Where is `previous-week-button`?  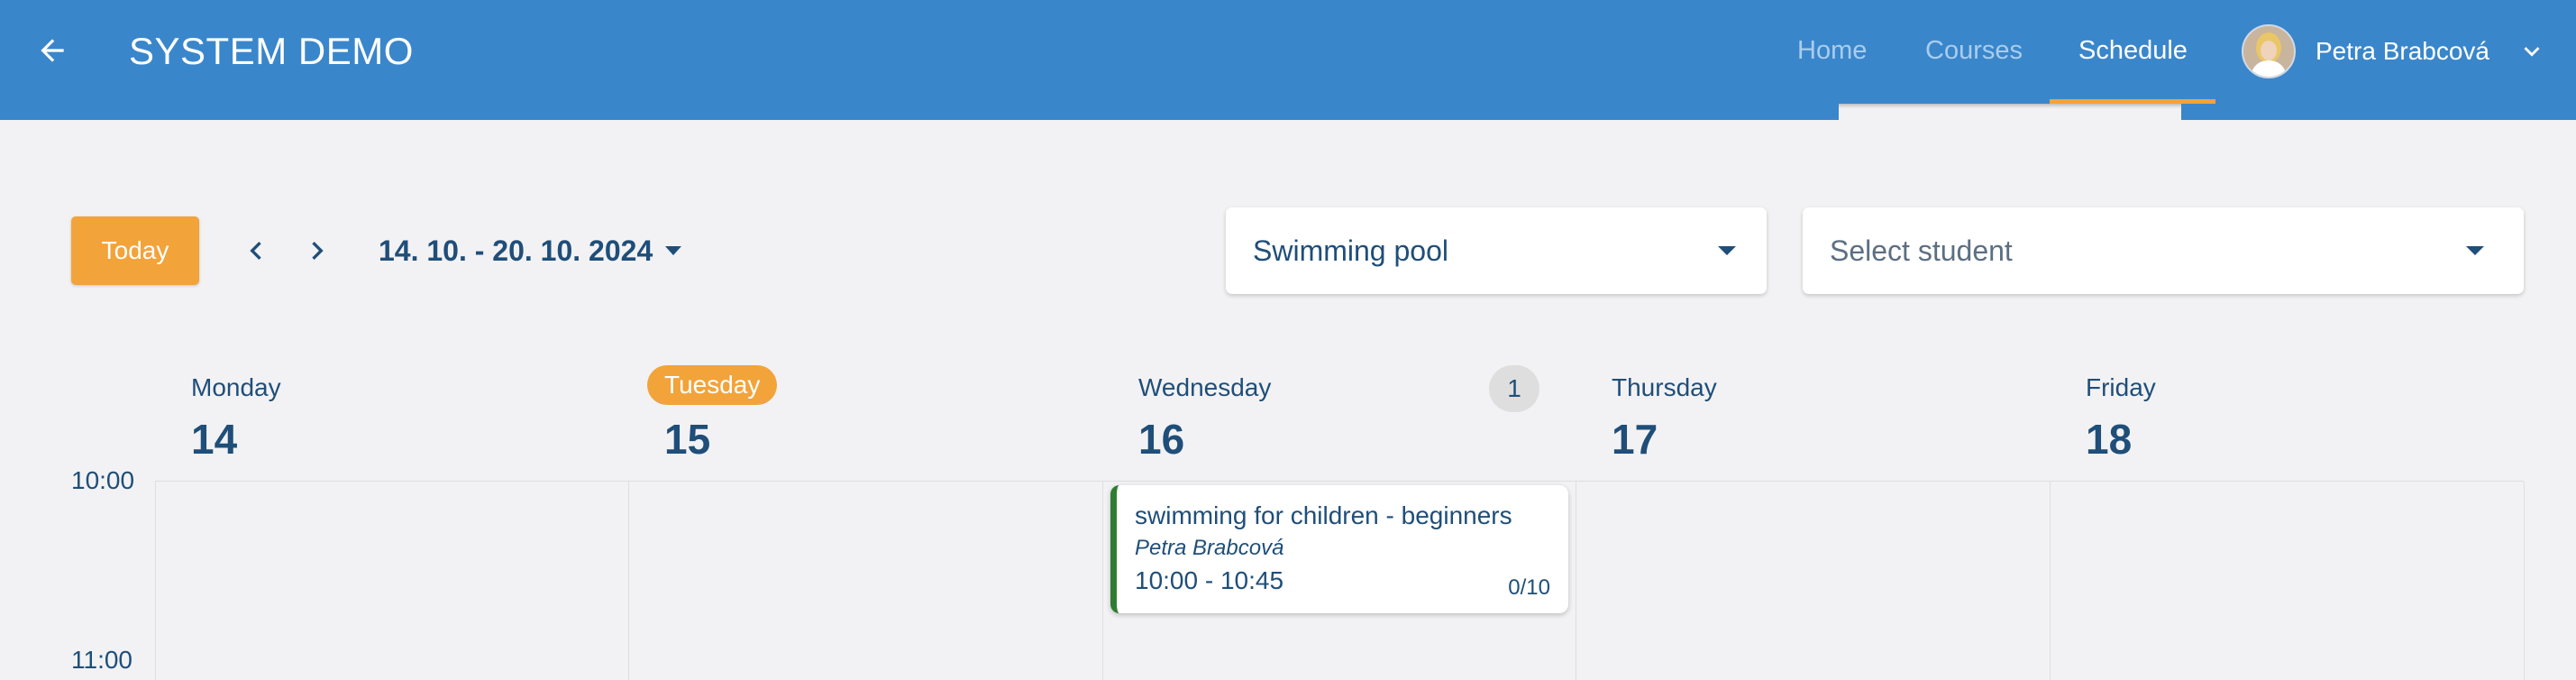 previous-week-button is located at coordinates (256, 250).